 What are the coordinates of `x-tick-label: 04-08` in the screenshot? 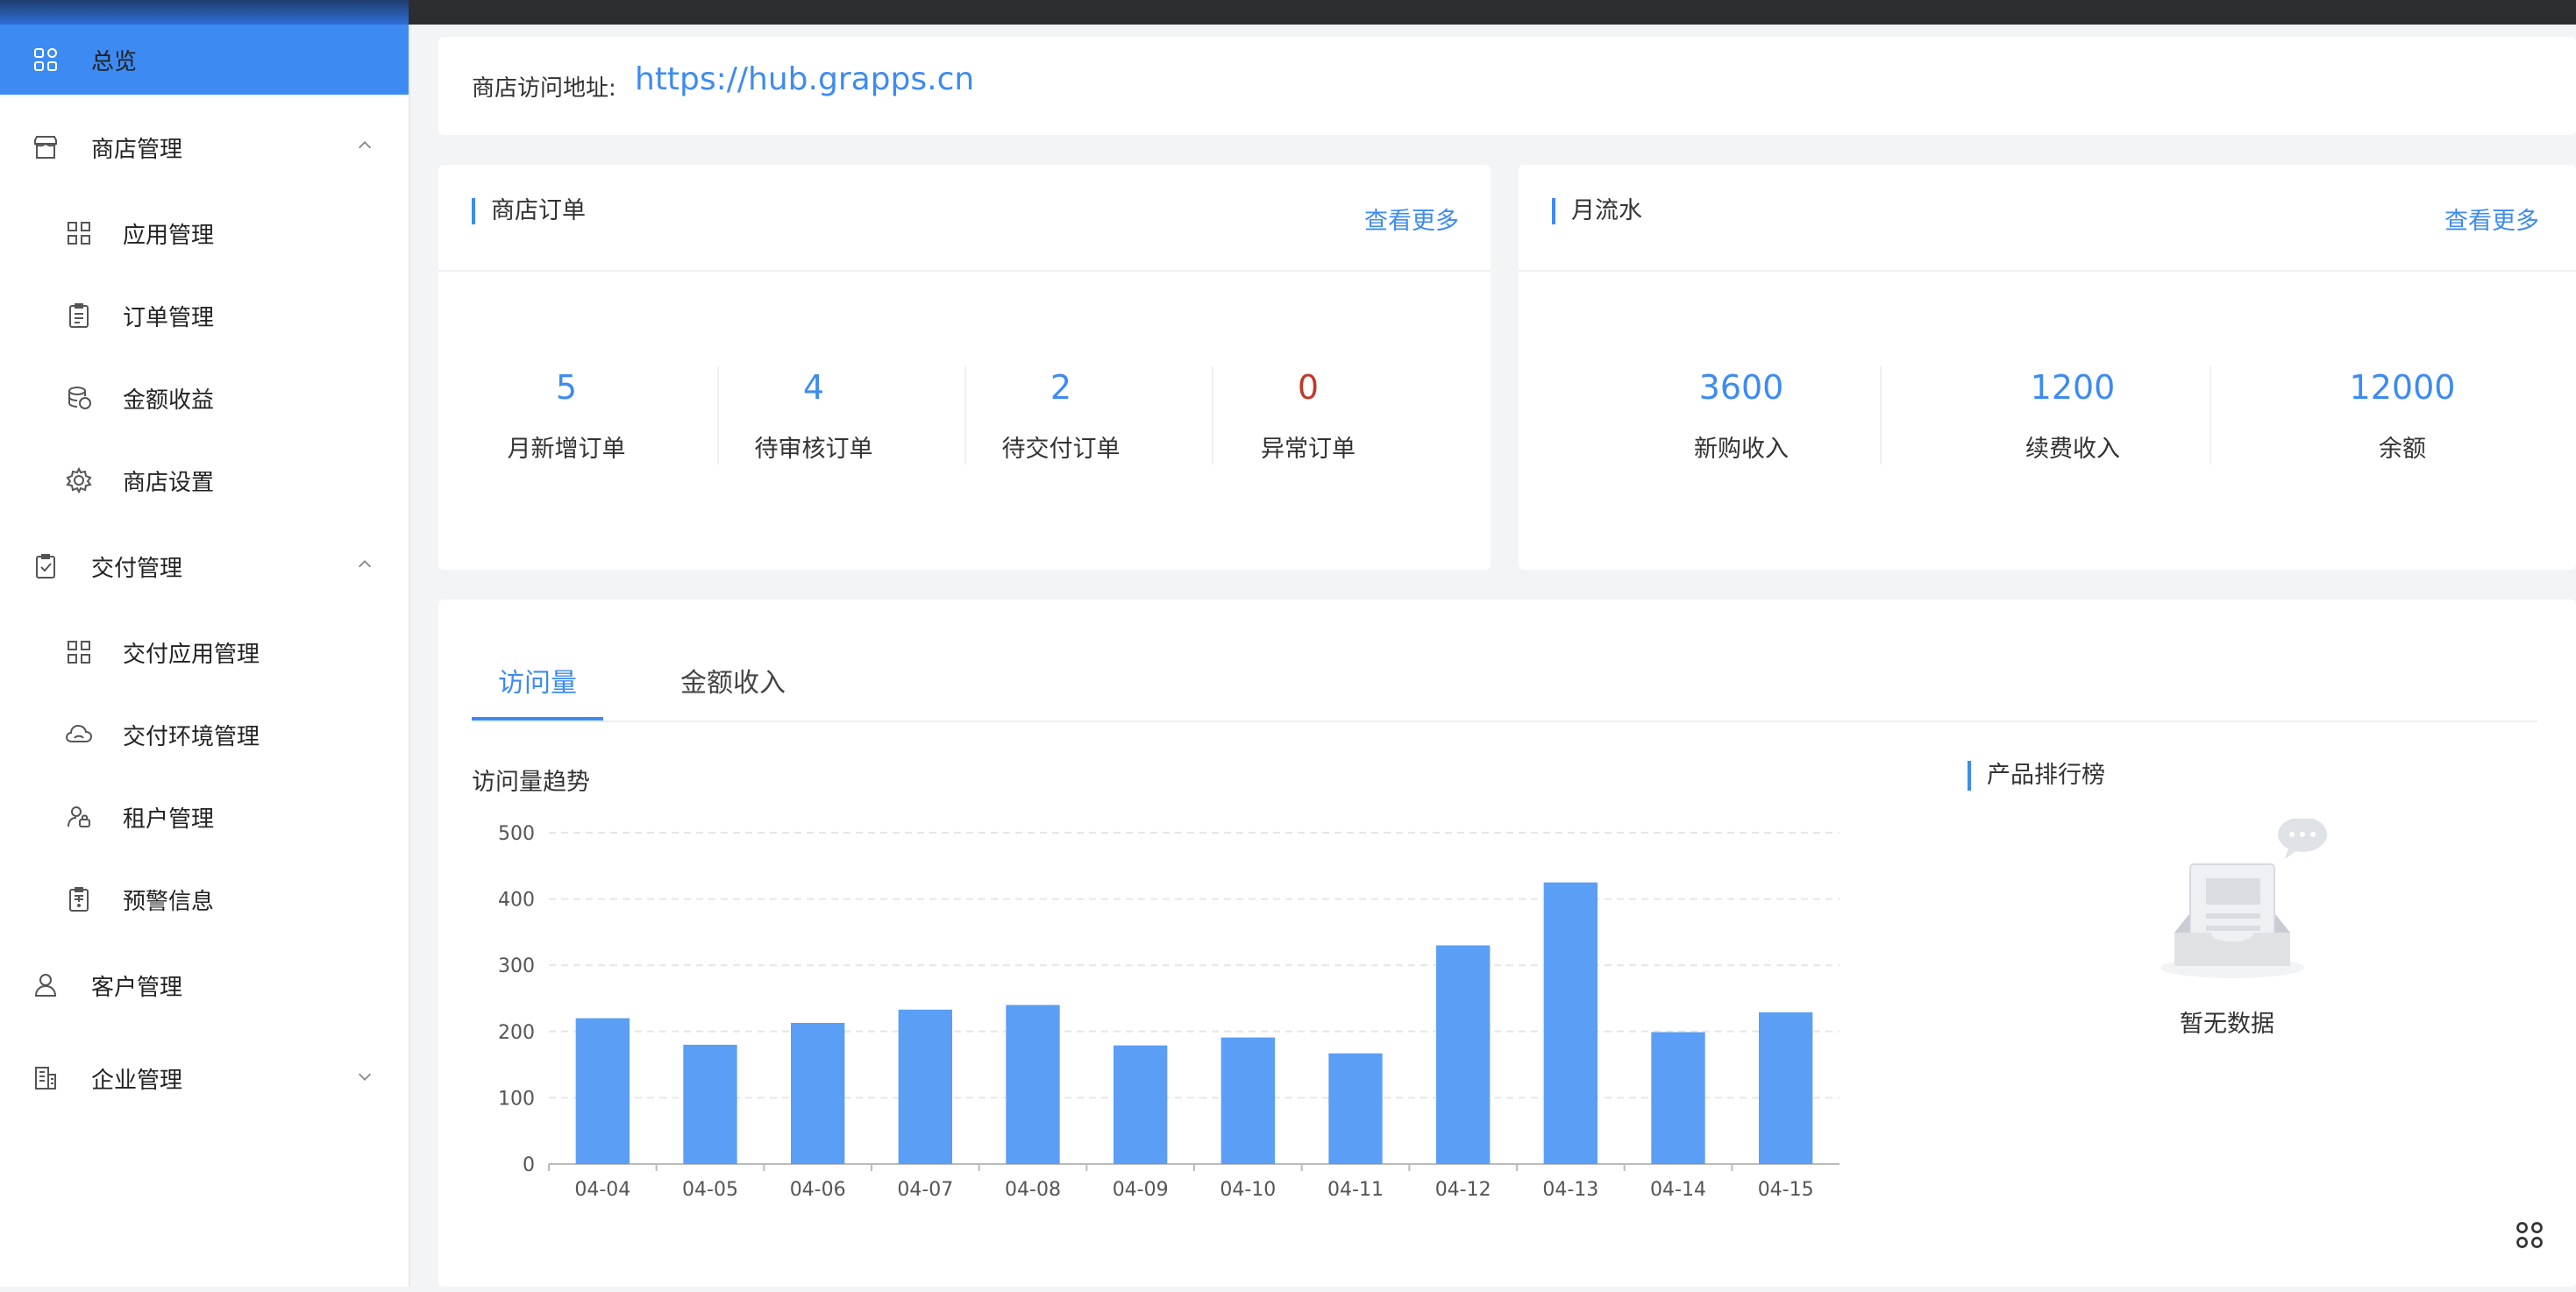 It's located at (1033, 1190).